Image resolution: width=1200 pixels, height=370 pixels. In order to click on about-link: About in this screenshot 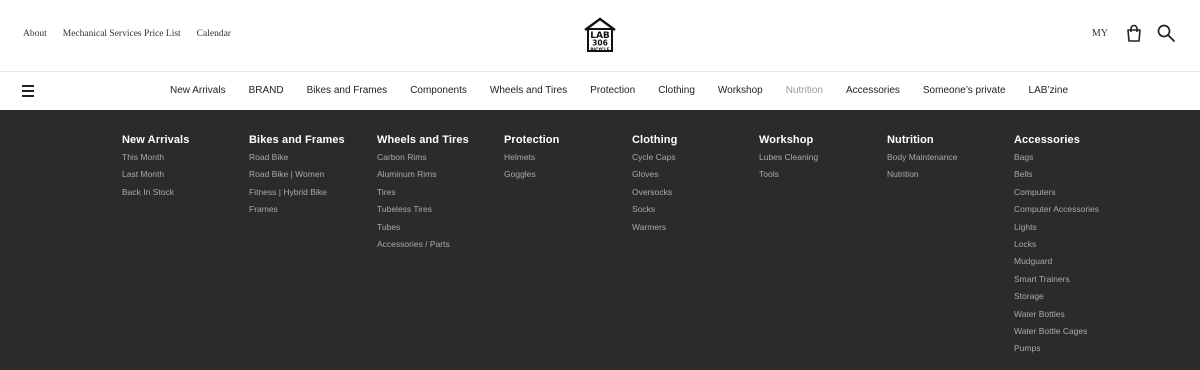, I will do `click(35, 34)`.